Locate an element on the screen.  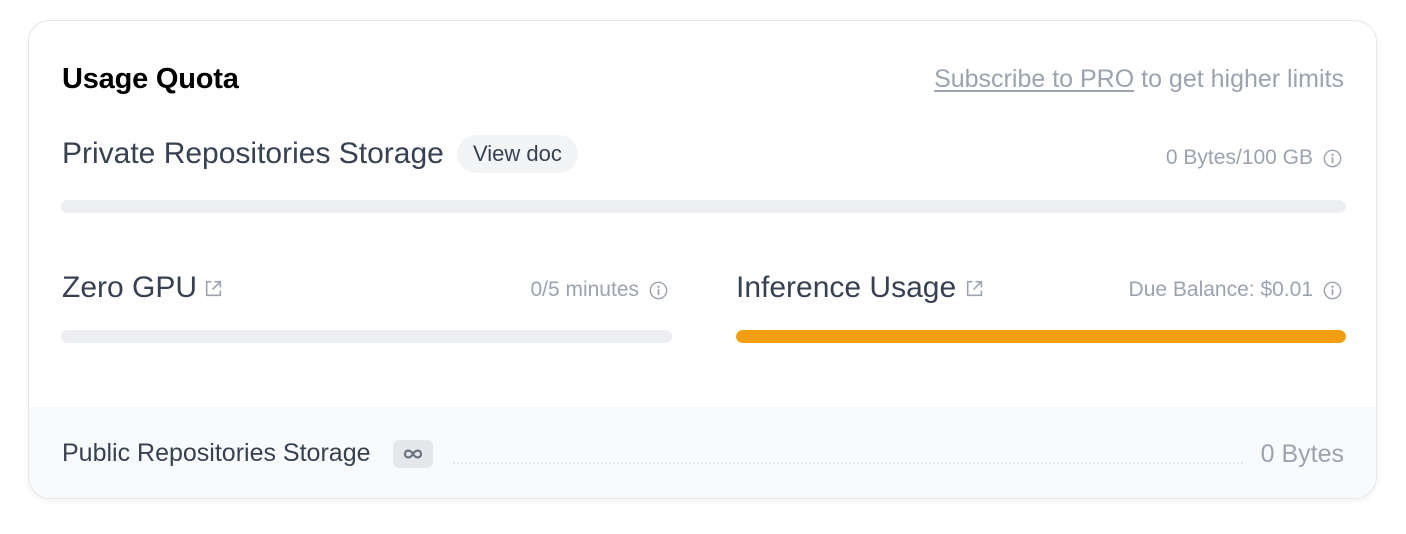
inference-usage-balance-text: Due Balance: $0.01 is located at coordinates (1220, 289).